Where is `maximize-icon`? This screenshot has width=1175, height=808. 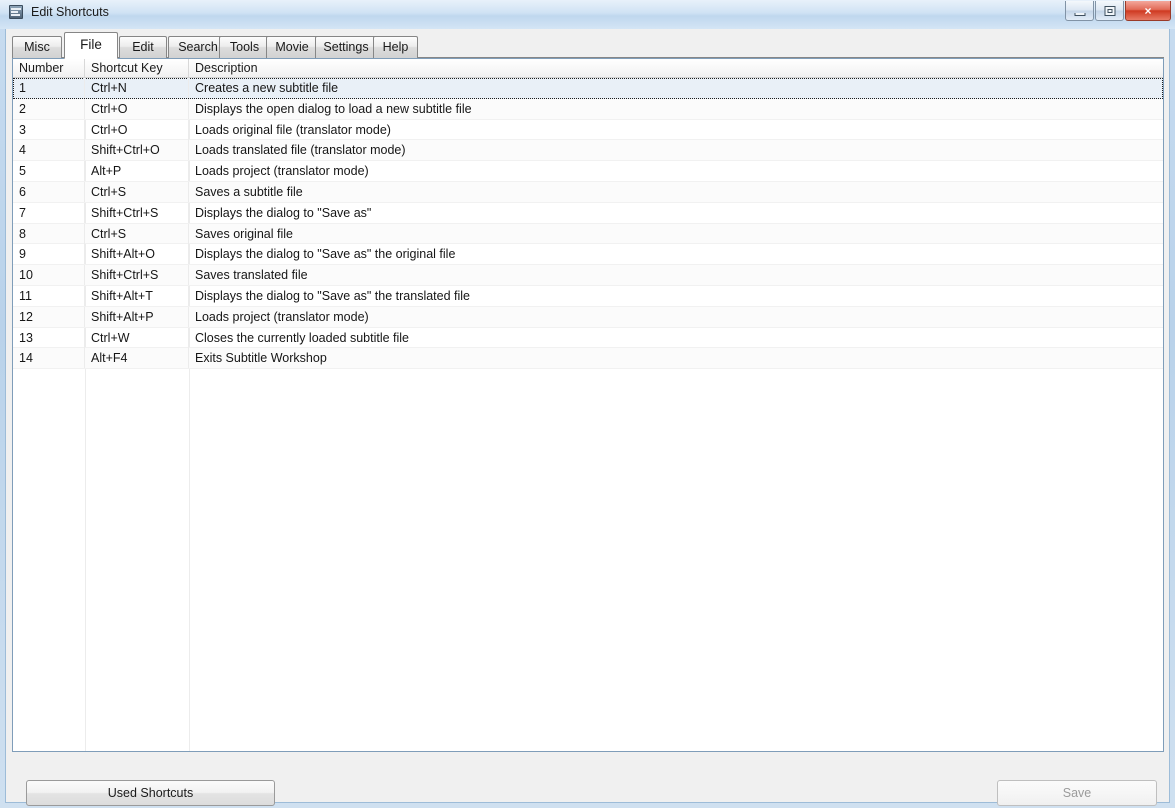 maximize-icon is located at coordinates (1109, 10).